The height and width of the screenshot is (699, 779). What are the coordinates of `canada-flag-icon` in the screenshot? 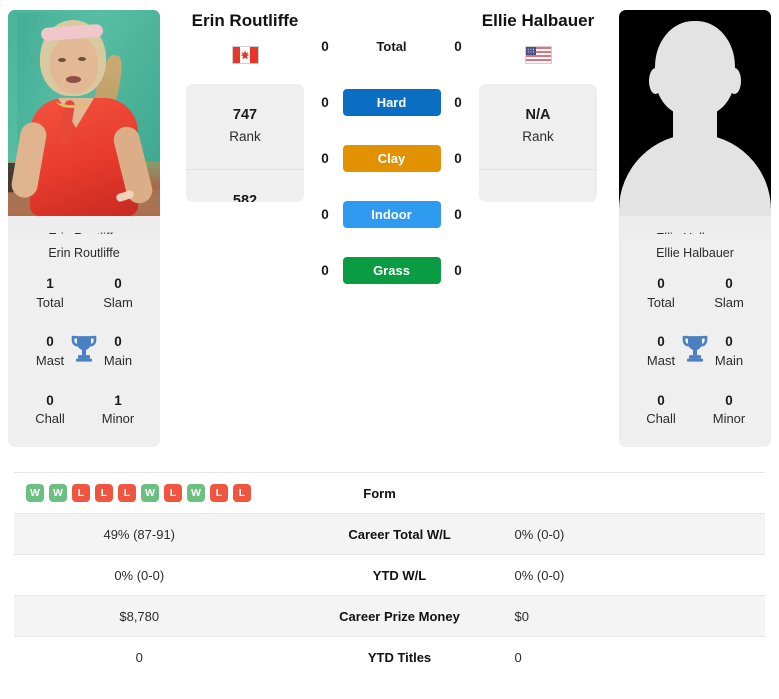 It's located at (245, 54).